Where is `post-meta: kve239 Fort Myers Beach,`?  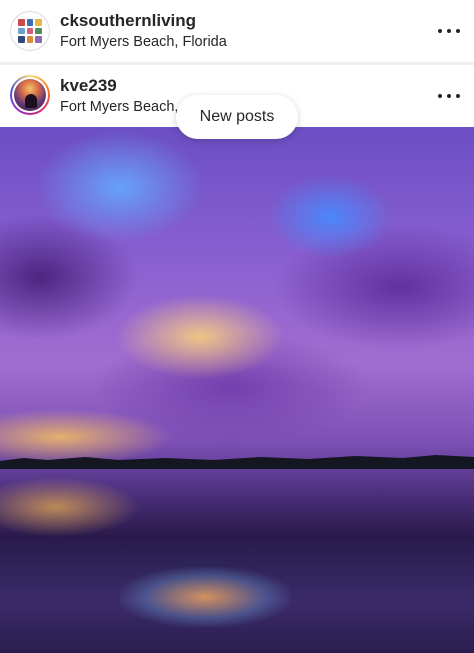
post-meta: kve239 Fort Myers Beach, is located at coordinates (119, 96).